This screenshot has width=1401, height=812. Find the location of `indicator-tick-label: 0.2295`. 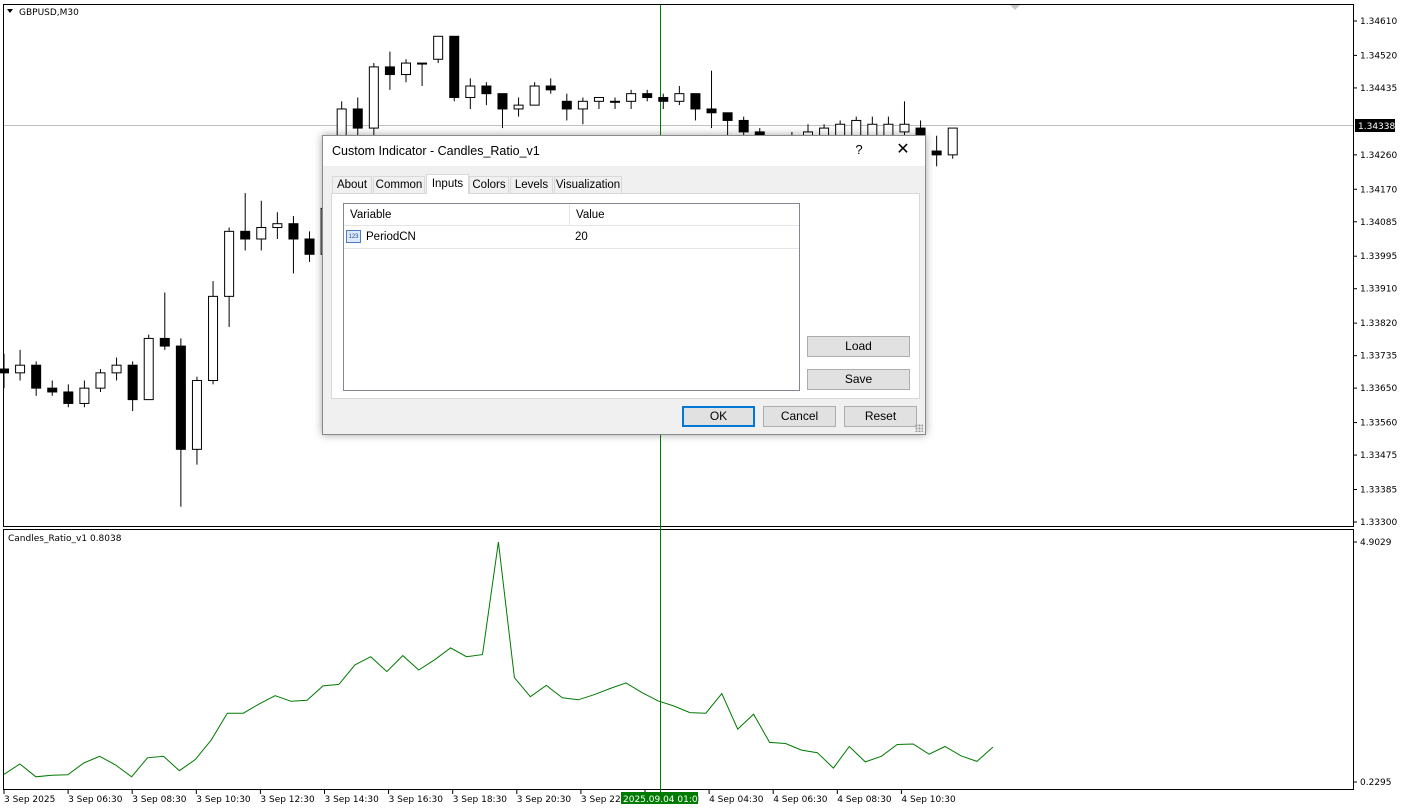

indicator-tick-label: 0.2295 is located at coordinates (1376, 783).